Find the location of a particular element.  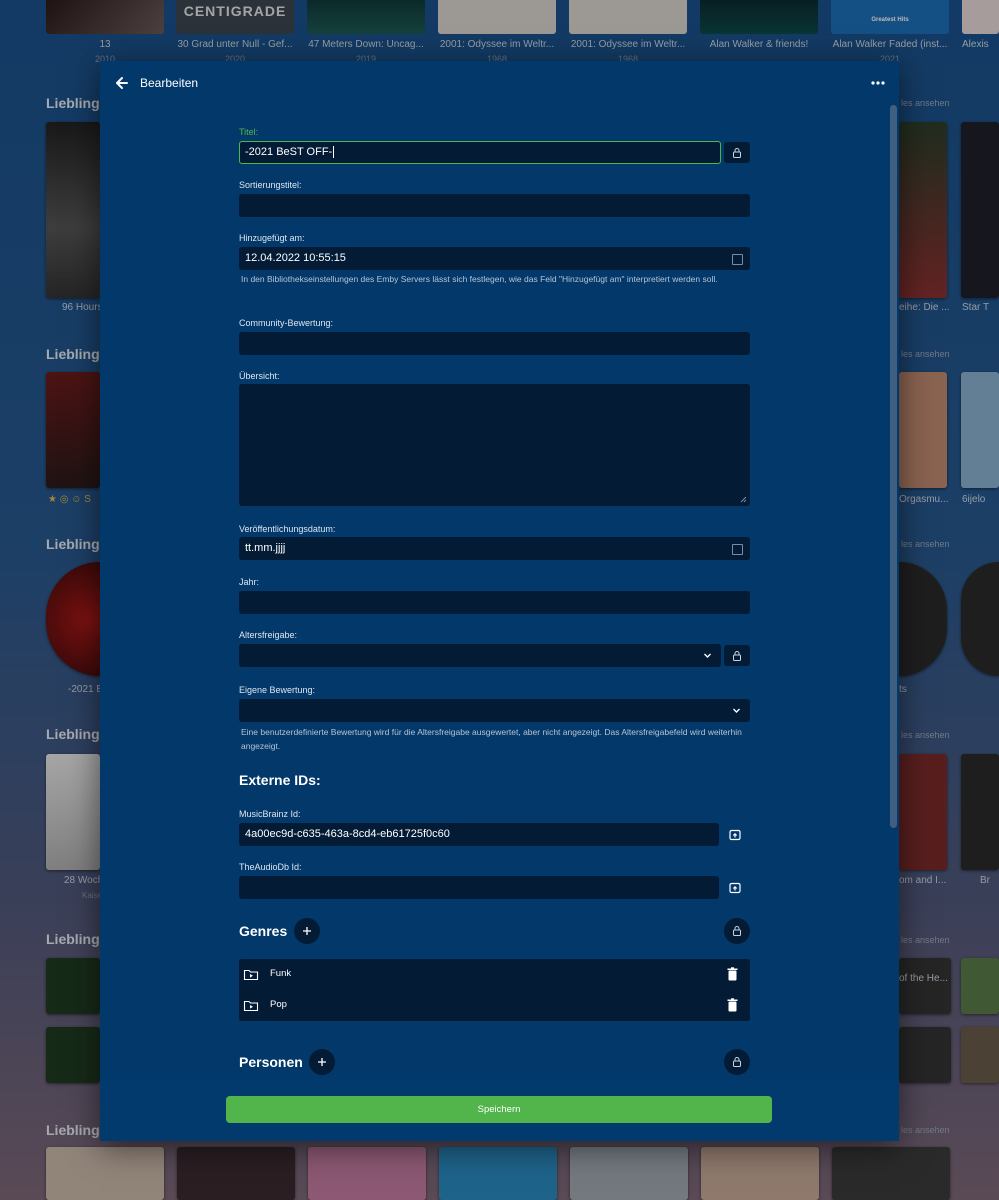

audiodb-input is located at coordinates (479, 887).